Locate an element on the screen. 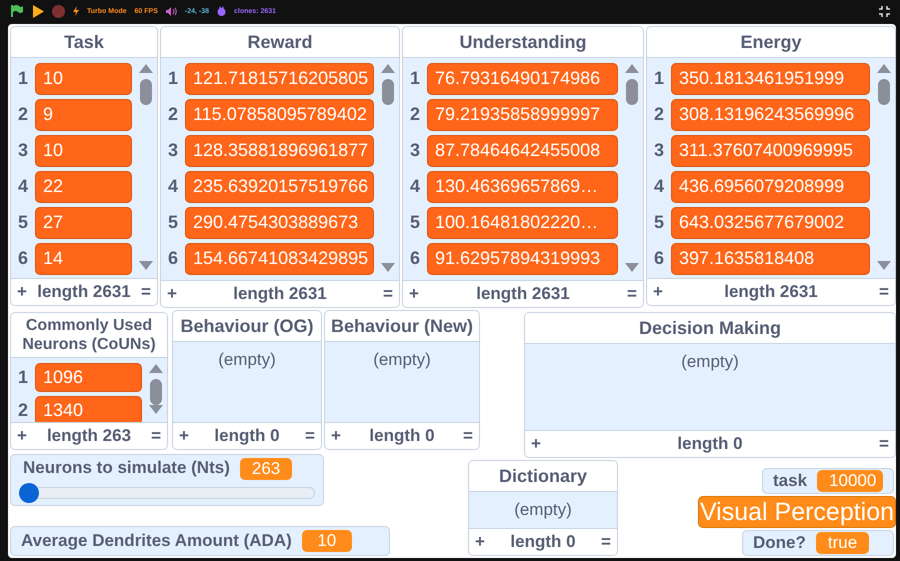  list-item: 9 is located at coordinates (83, 114).